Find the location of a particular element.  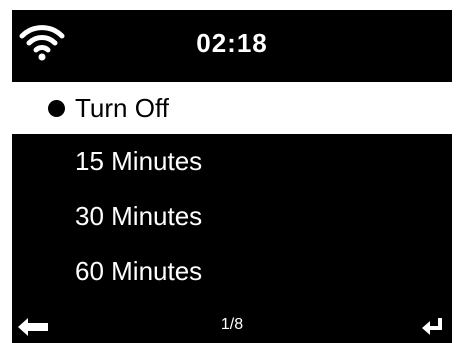

enter-icon is located at coordinates (433, 326).